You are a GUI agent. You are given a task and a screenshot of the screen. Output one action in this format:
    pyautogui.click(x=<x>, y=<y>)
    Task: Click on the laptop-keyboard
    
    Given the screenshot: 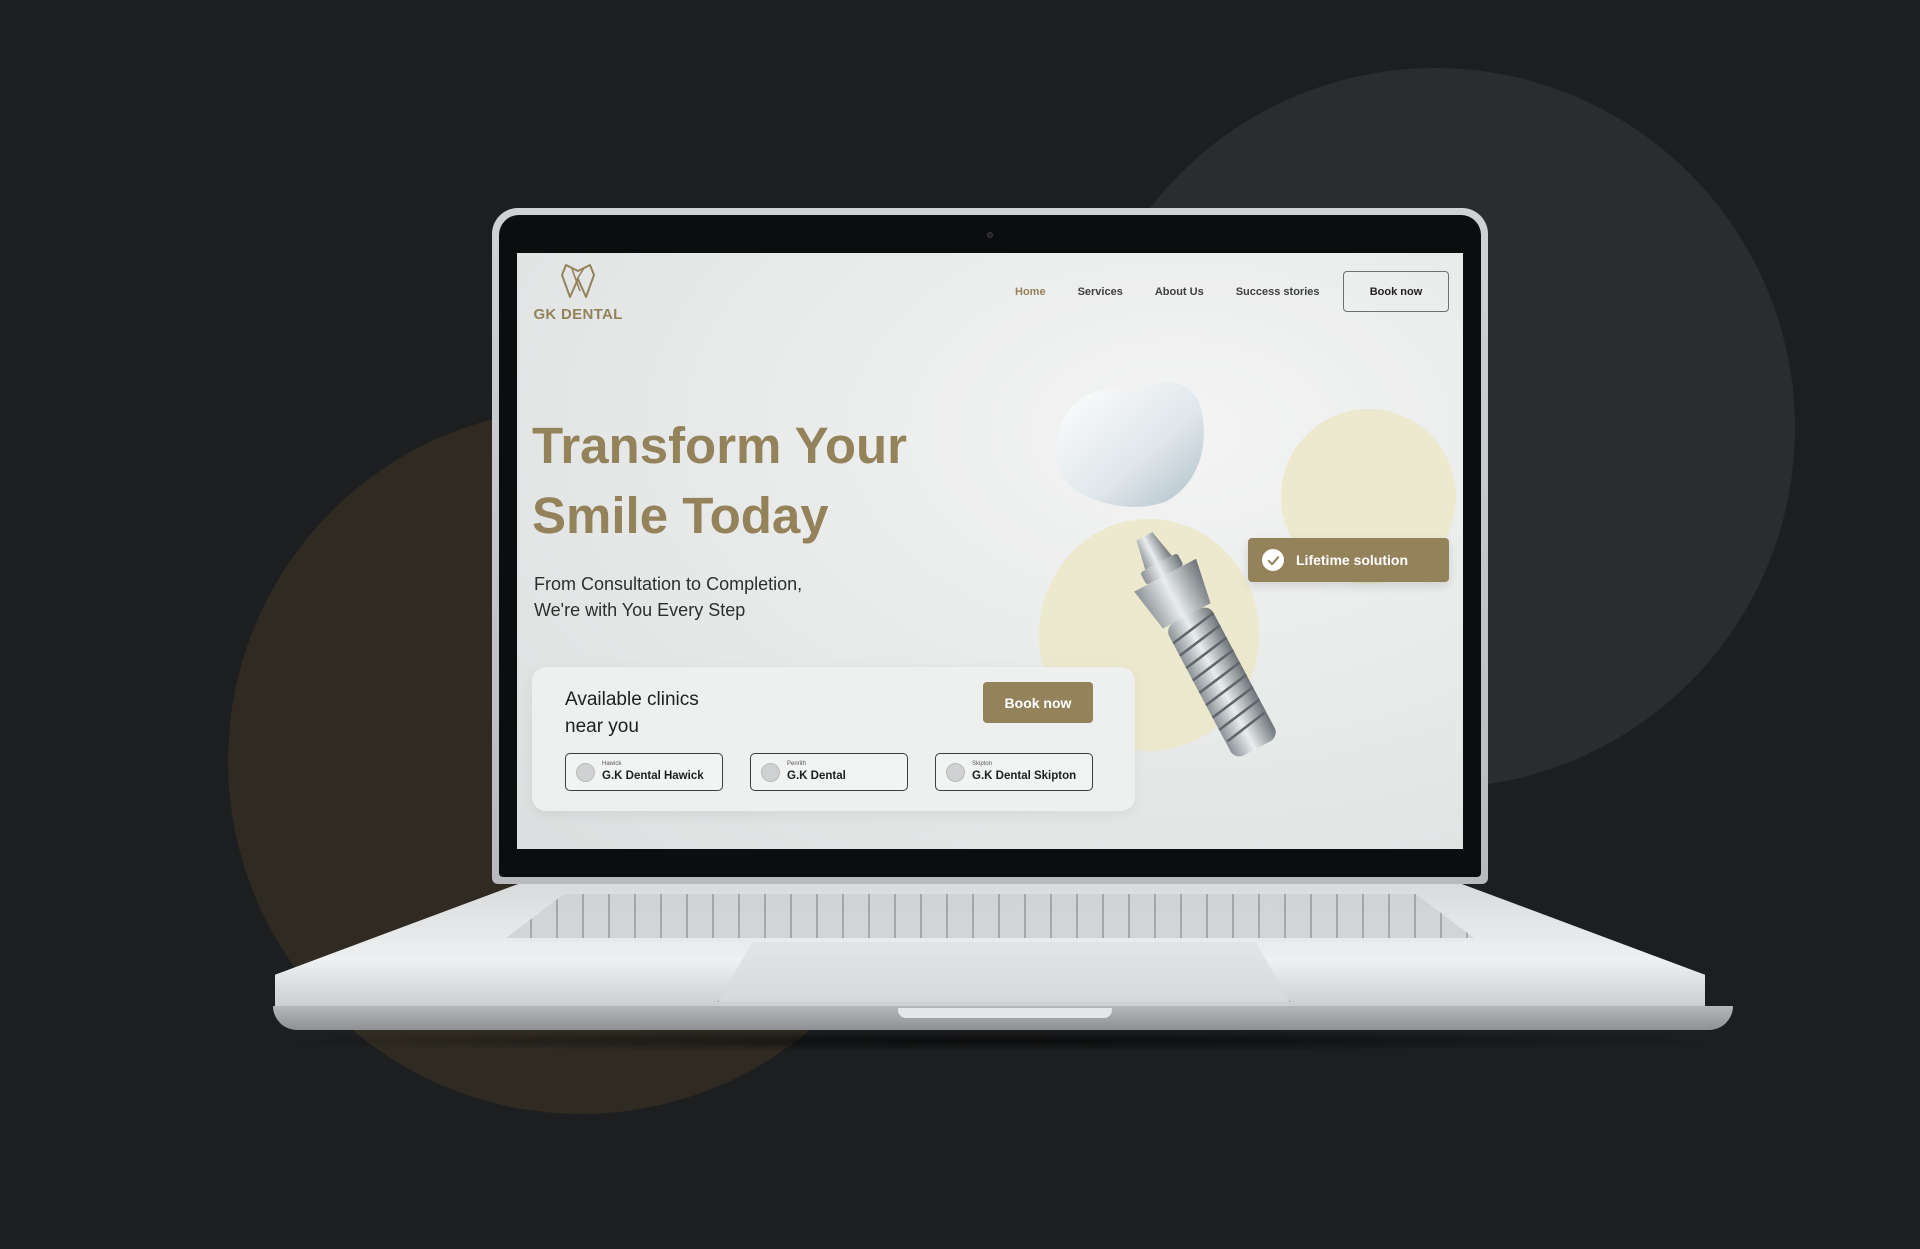 What is the action you would take?
    pyautogui.click(x=990, y=916)
    